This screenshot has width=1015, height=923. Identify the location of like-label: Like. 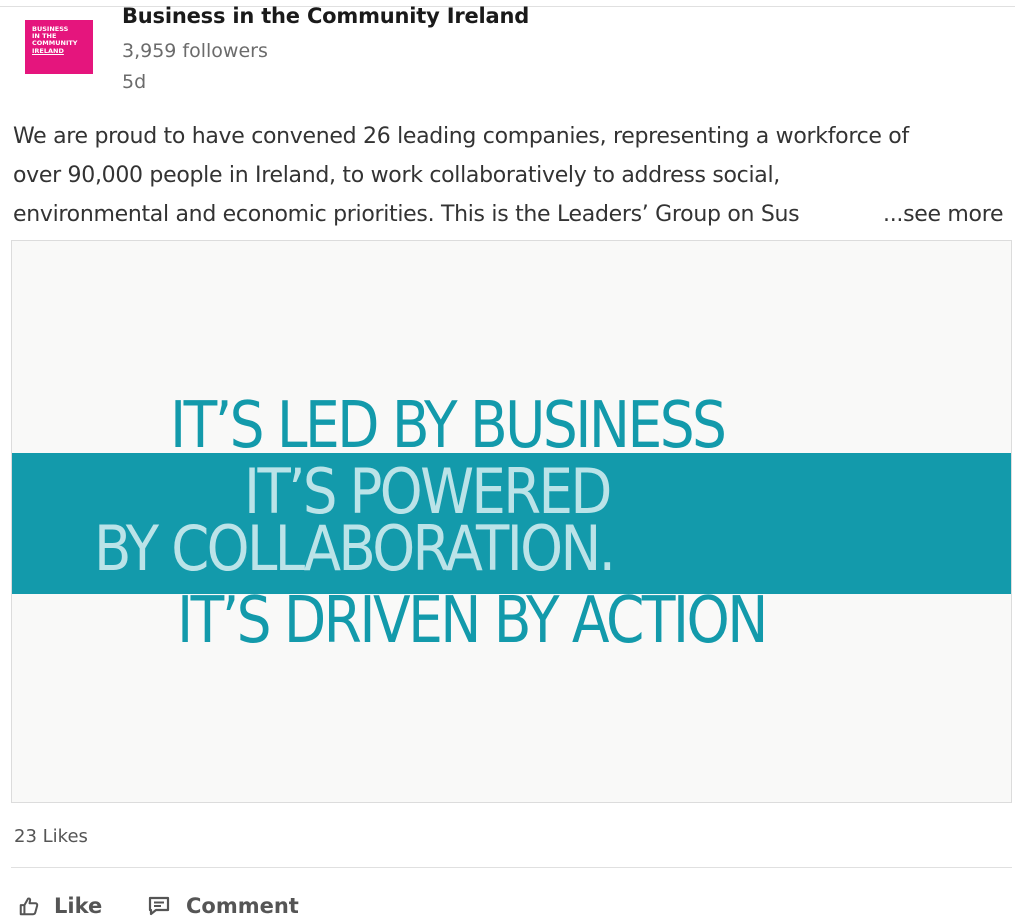
(78, 906).